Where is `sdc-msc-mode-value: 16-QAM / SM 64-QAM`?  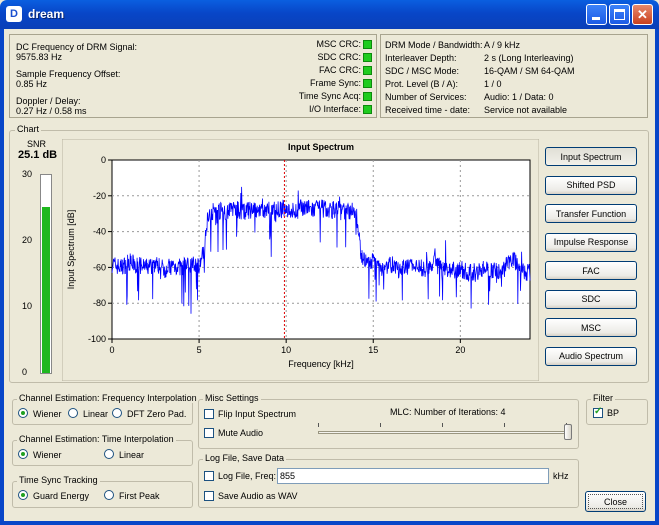
sdc-msc-mode-value: 16-QAM / SM 64-QAM is located at coordinates (529, 71).